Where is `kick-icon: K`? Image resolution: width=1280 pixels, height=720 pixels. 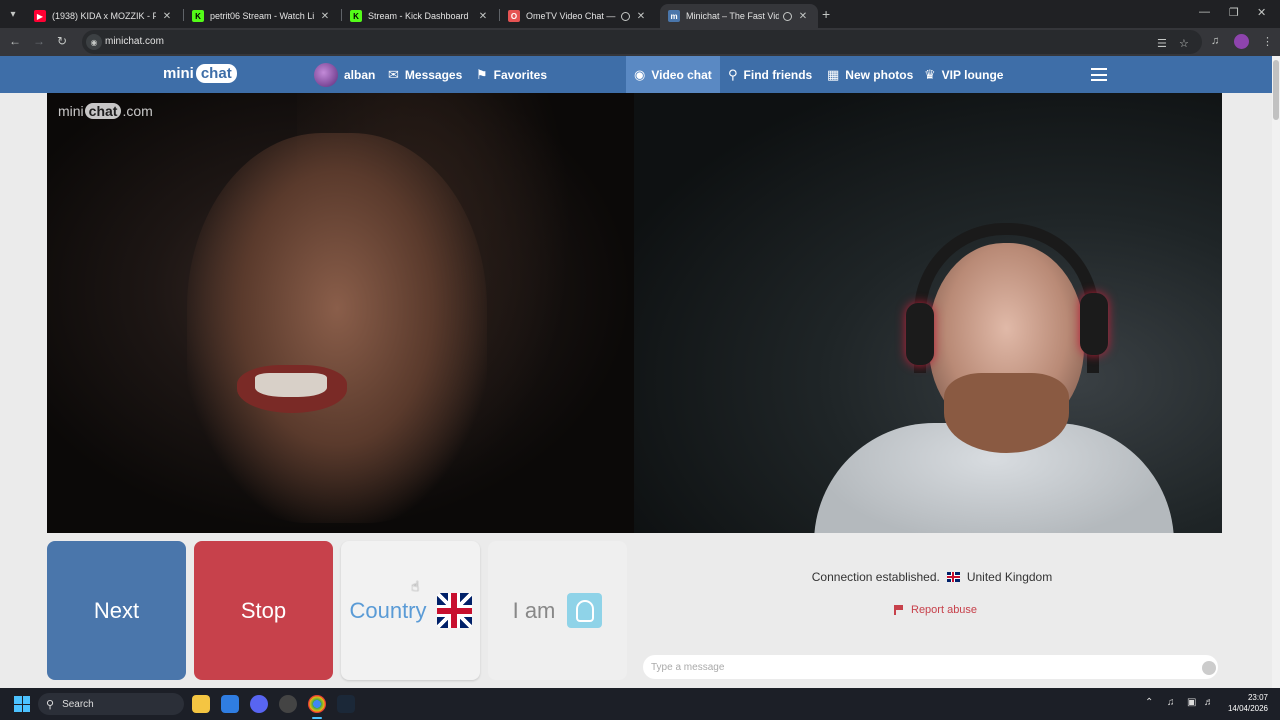 kick-icon: K is located at coordinates (198, 16).